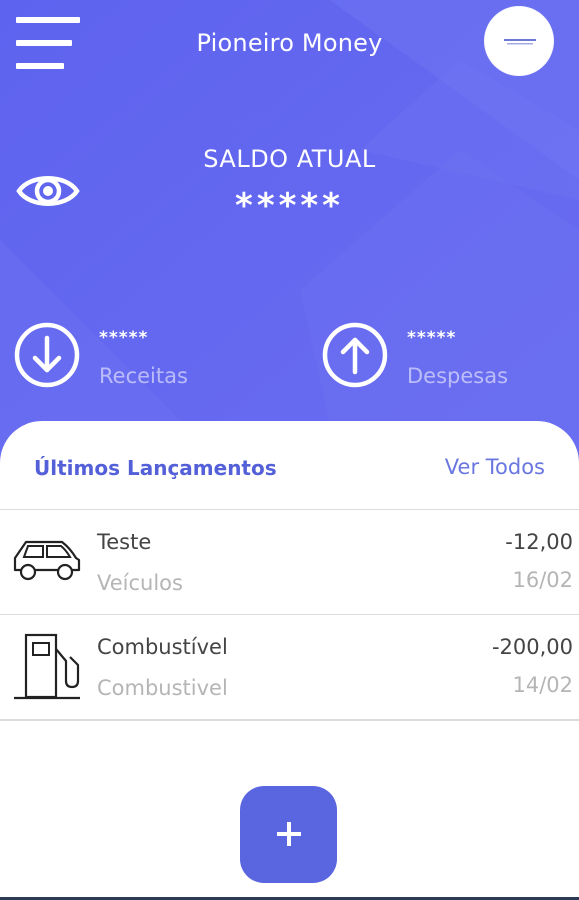  What do you see at coordinates (495, 467) in the screenshot?
I see `see-all-link: Ver Todos` at bounding box center [495, 467].